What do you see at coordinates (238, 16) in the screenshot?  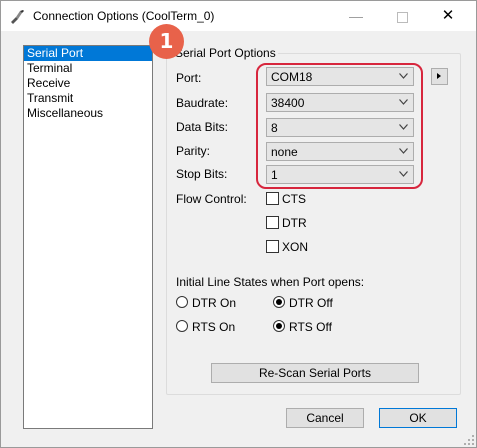 I see `title-bar: Connection Options (CoolTerm_0) — ✕` at bounding box center [238, 16].